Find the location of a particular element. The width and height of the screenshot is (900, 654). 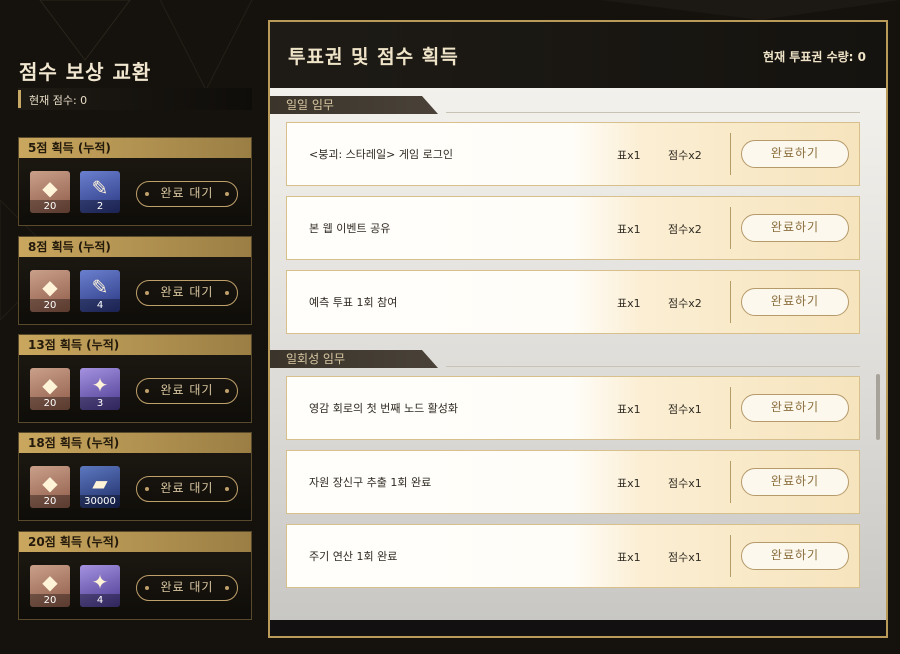

task-row: 자원 장신구 추출 1회 완료 표x1 점수x1 완료하기 is located at coordinates (573, 482).